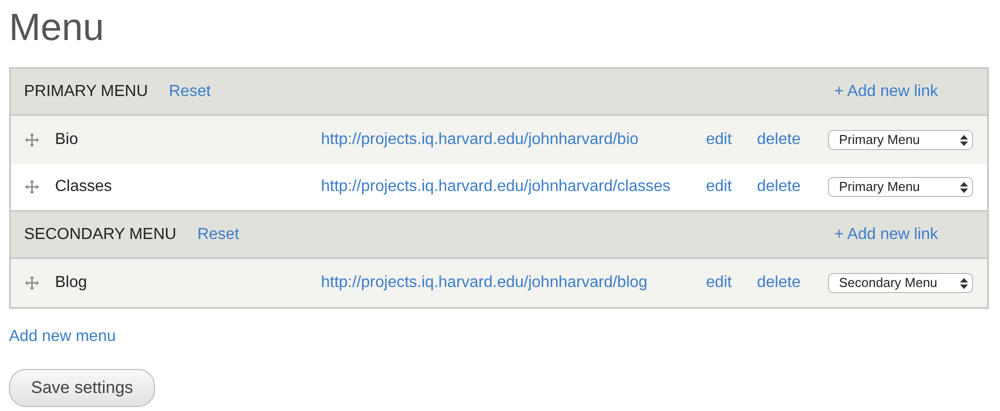 This screenshot has width=1000, height=411. Describe the element at coordinates (57, 28) in the screenshot. I see `page-title: Menu` at that location.